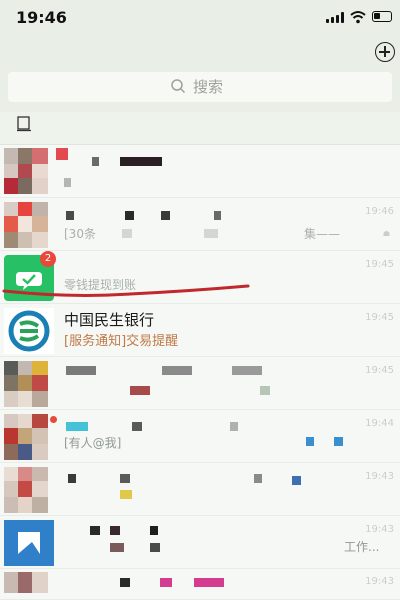 This screenshot has height=600, width=400. What do you see at coordinates (322, 234) in the screenshot?
I see `chat-preview-tail: 集——` at bounding box center [322, 234].